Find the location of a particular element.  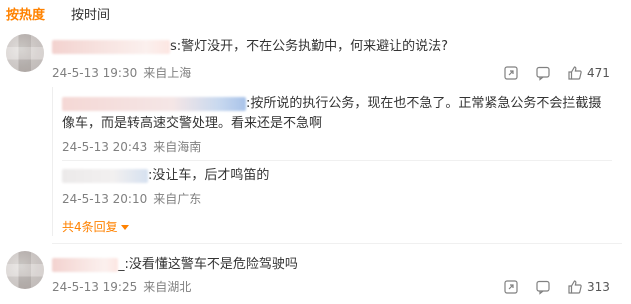

tab-by-time: 按时间 is located at coordinates (90, 16).